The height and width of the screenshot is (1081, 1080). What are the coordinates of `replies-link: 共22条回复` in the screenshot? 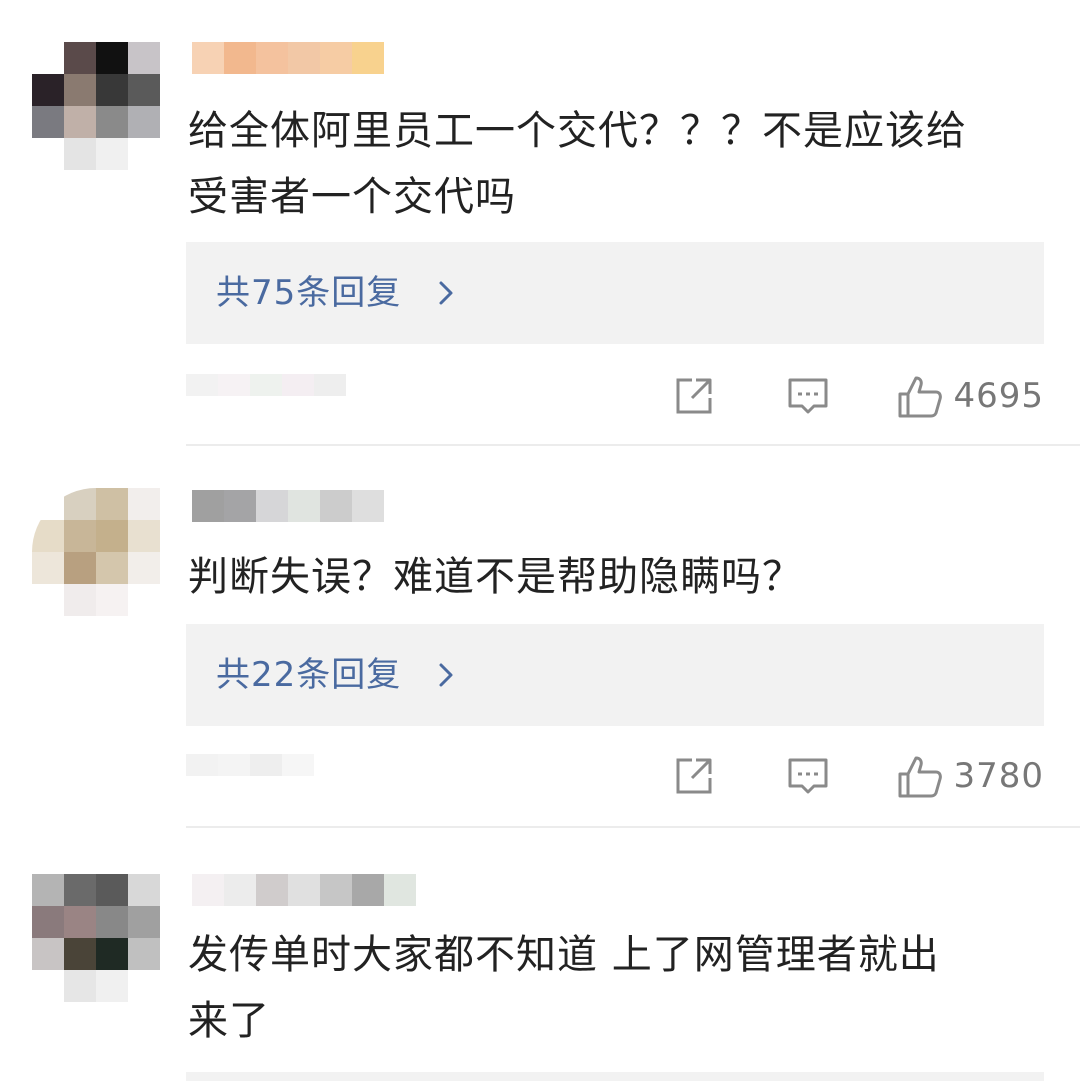 It's located at (615, 675).